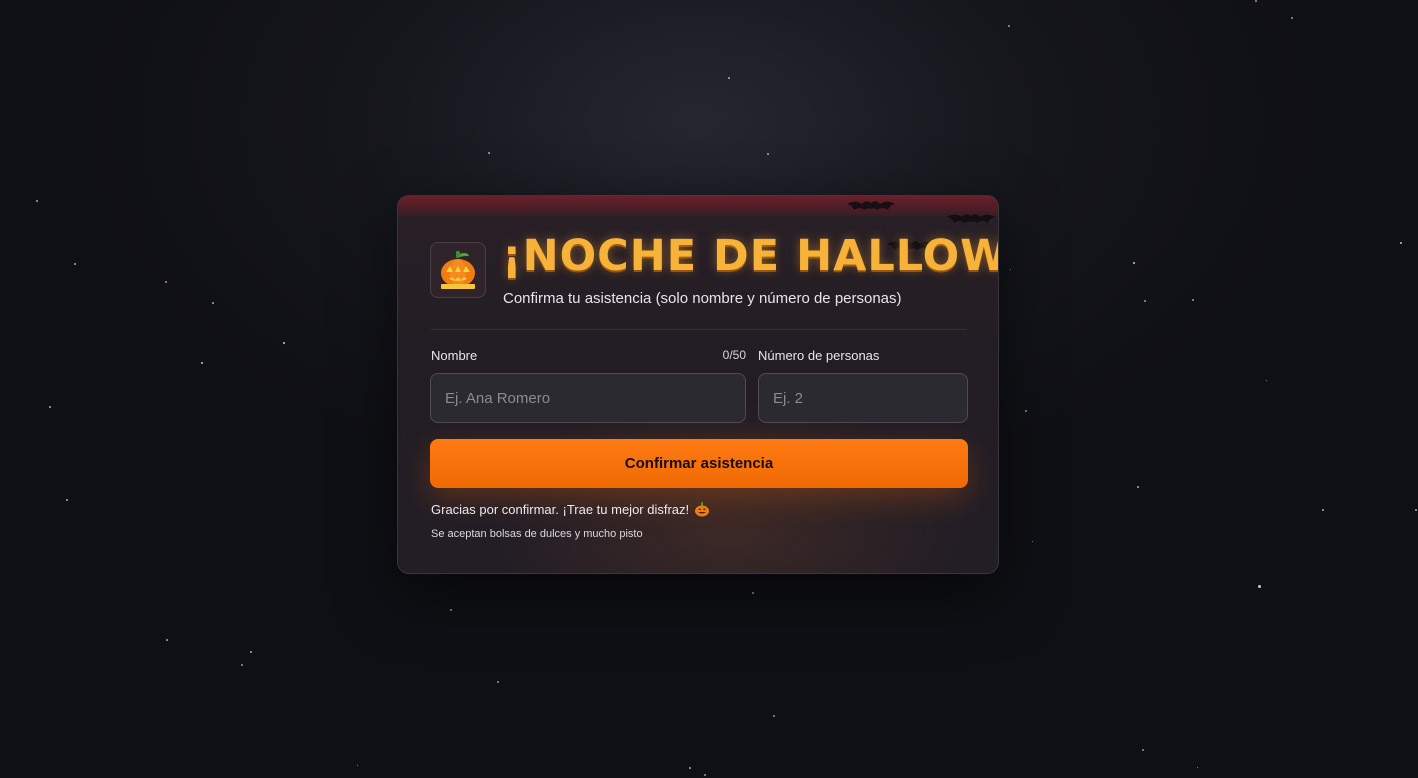 Image resolution: width=1418 pixels, height=778 pixels. I want to click on logo-badge, so click(458, 270).